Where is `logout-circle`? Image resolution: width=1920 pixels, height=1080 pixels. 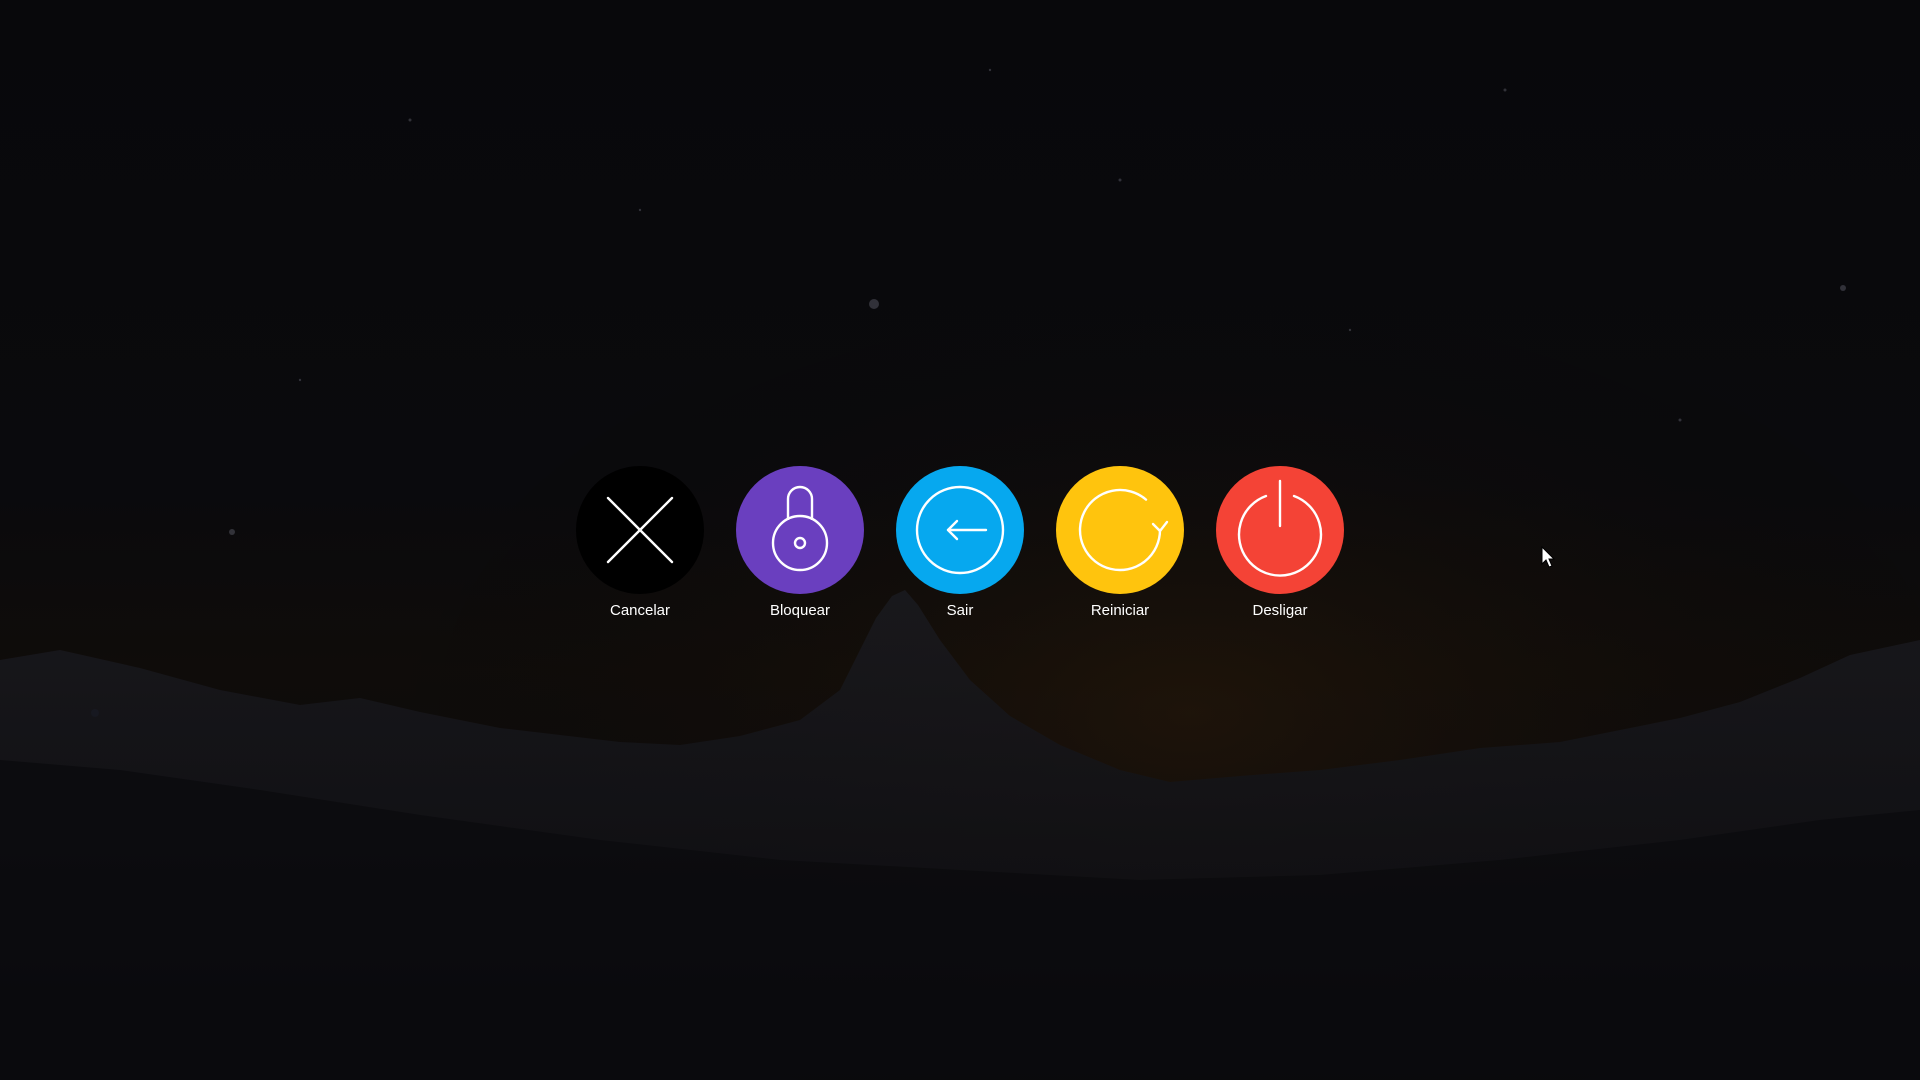
logout-circle is located at coordinates (960, 530).